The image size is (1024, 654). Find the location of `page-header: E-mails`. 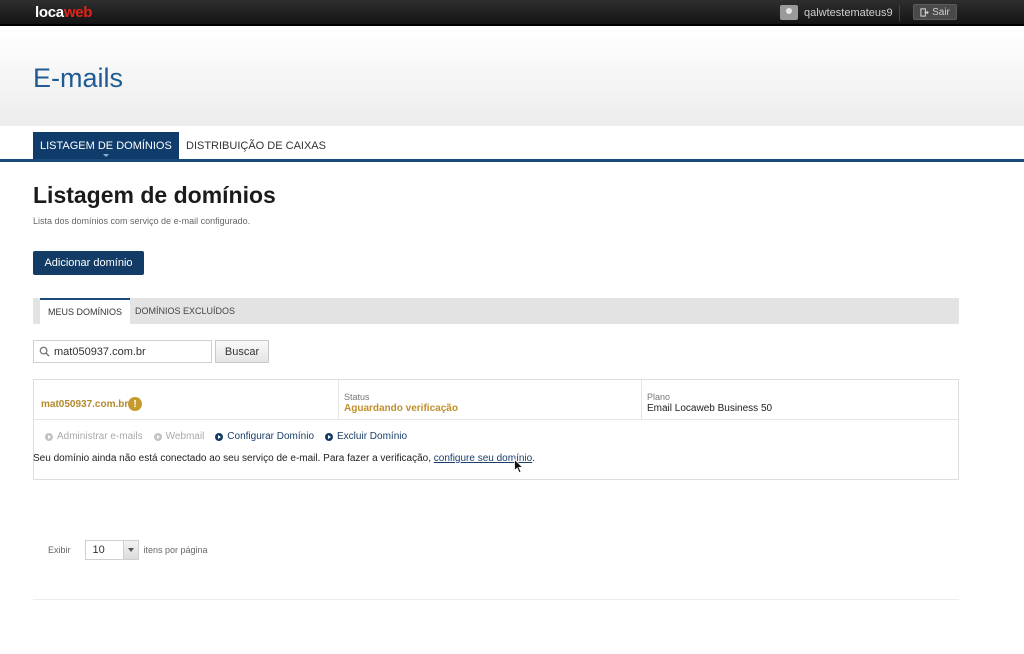

page-header: E-mails is located at coordinates (512, 77).